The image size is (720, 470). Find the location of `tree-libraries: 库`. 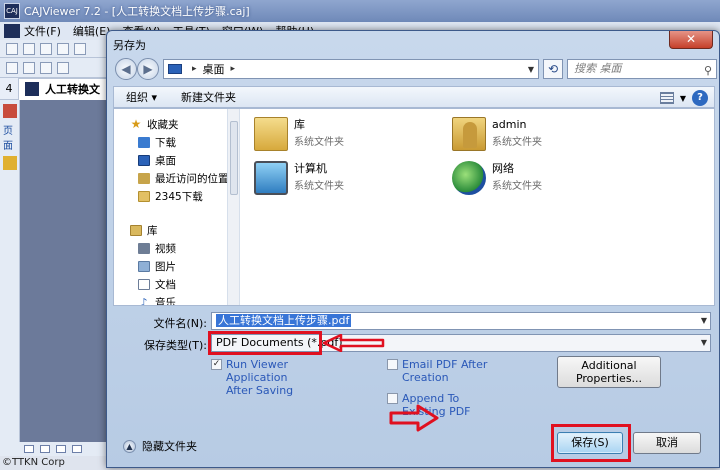

tree-libraries: 库 is located at coordinates (144, 230).